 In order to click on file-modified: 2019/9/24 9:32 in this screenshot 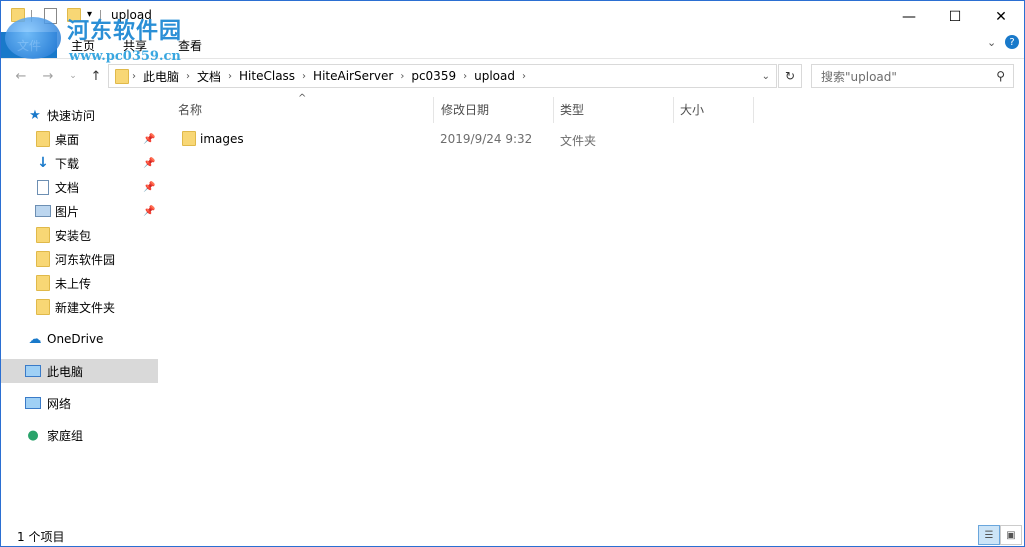, I will do `click(486, 139)`.